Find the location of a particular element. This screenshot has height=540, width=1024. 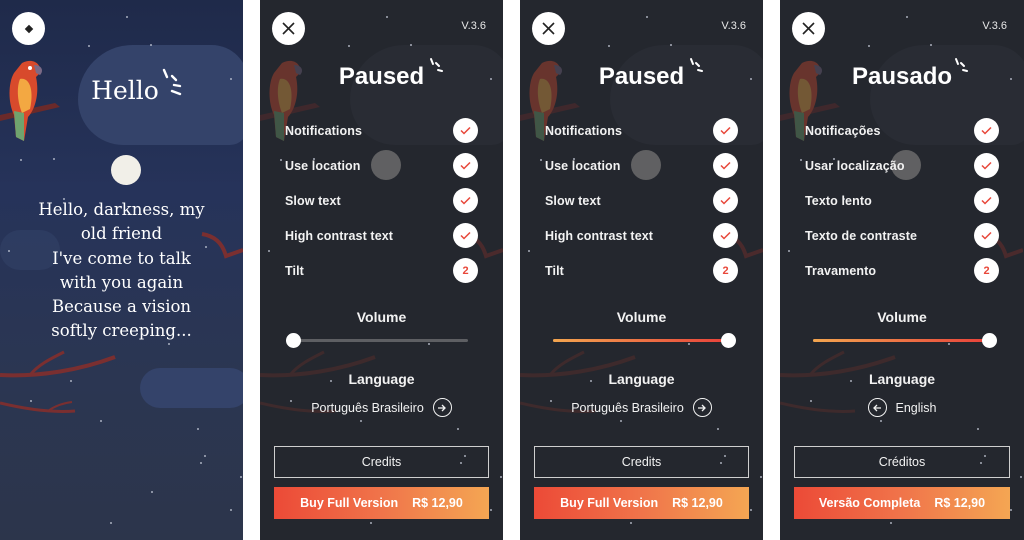

option-row: Usar localização is located at coordinates (902, 165).